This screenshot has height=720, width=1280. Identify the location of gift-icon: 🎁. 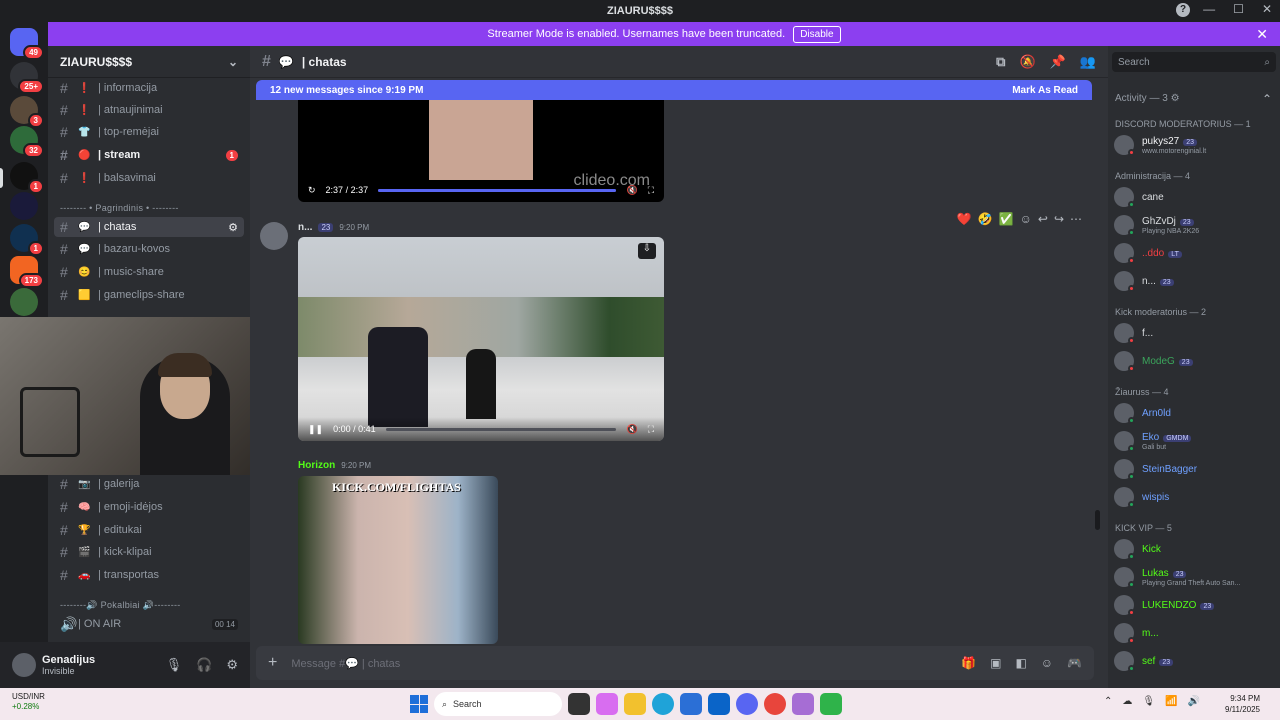
(968, 663).